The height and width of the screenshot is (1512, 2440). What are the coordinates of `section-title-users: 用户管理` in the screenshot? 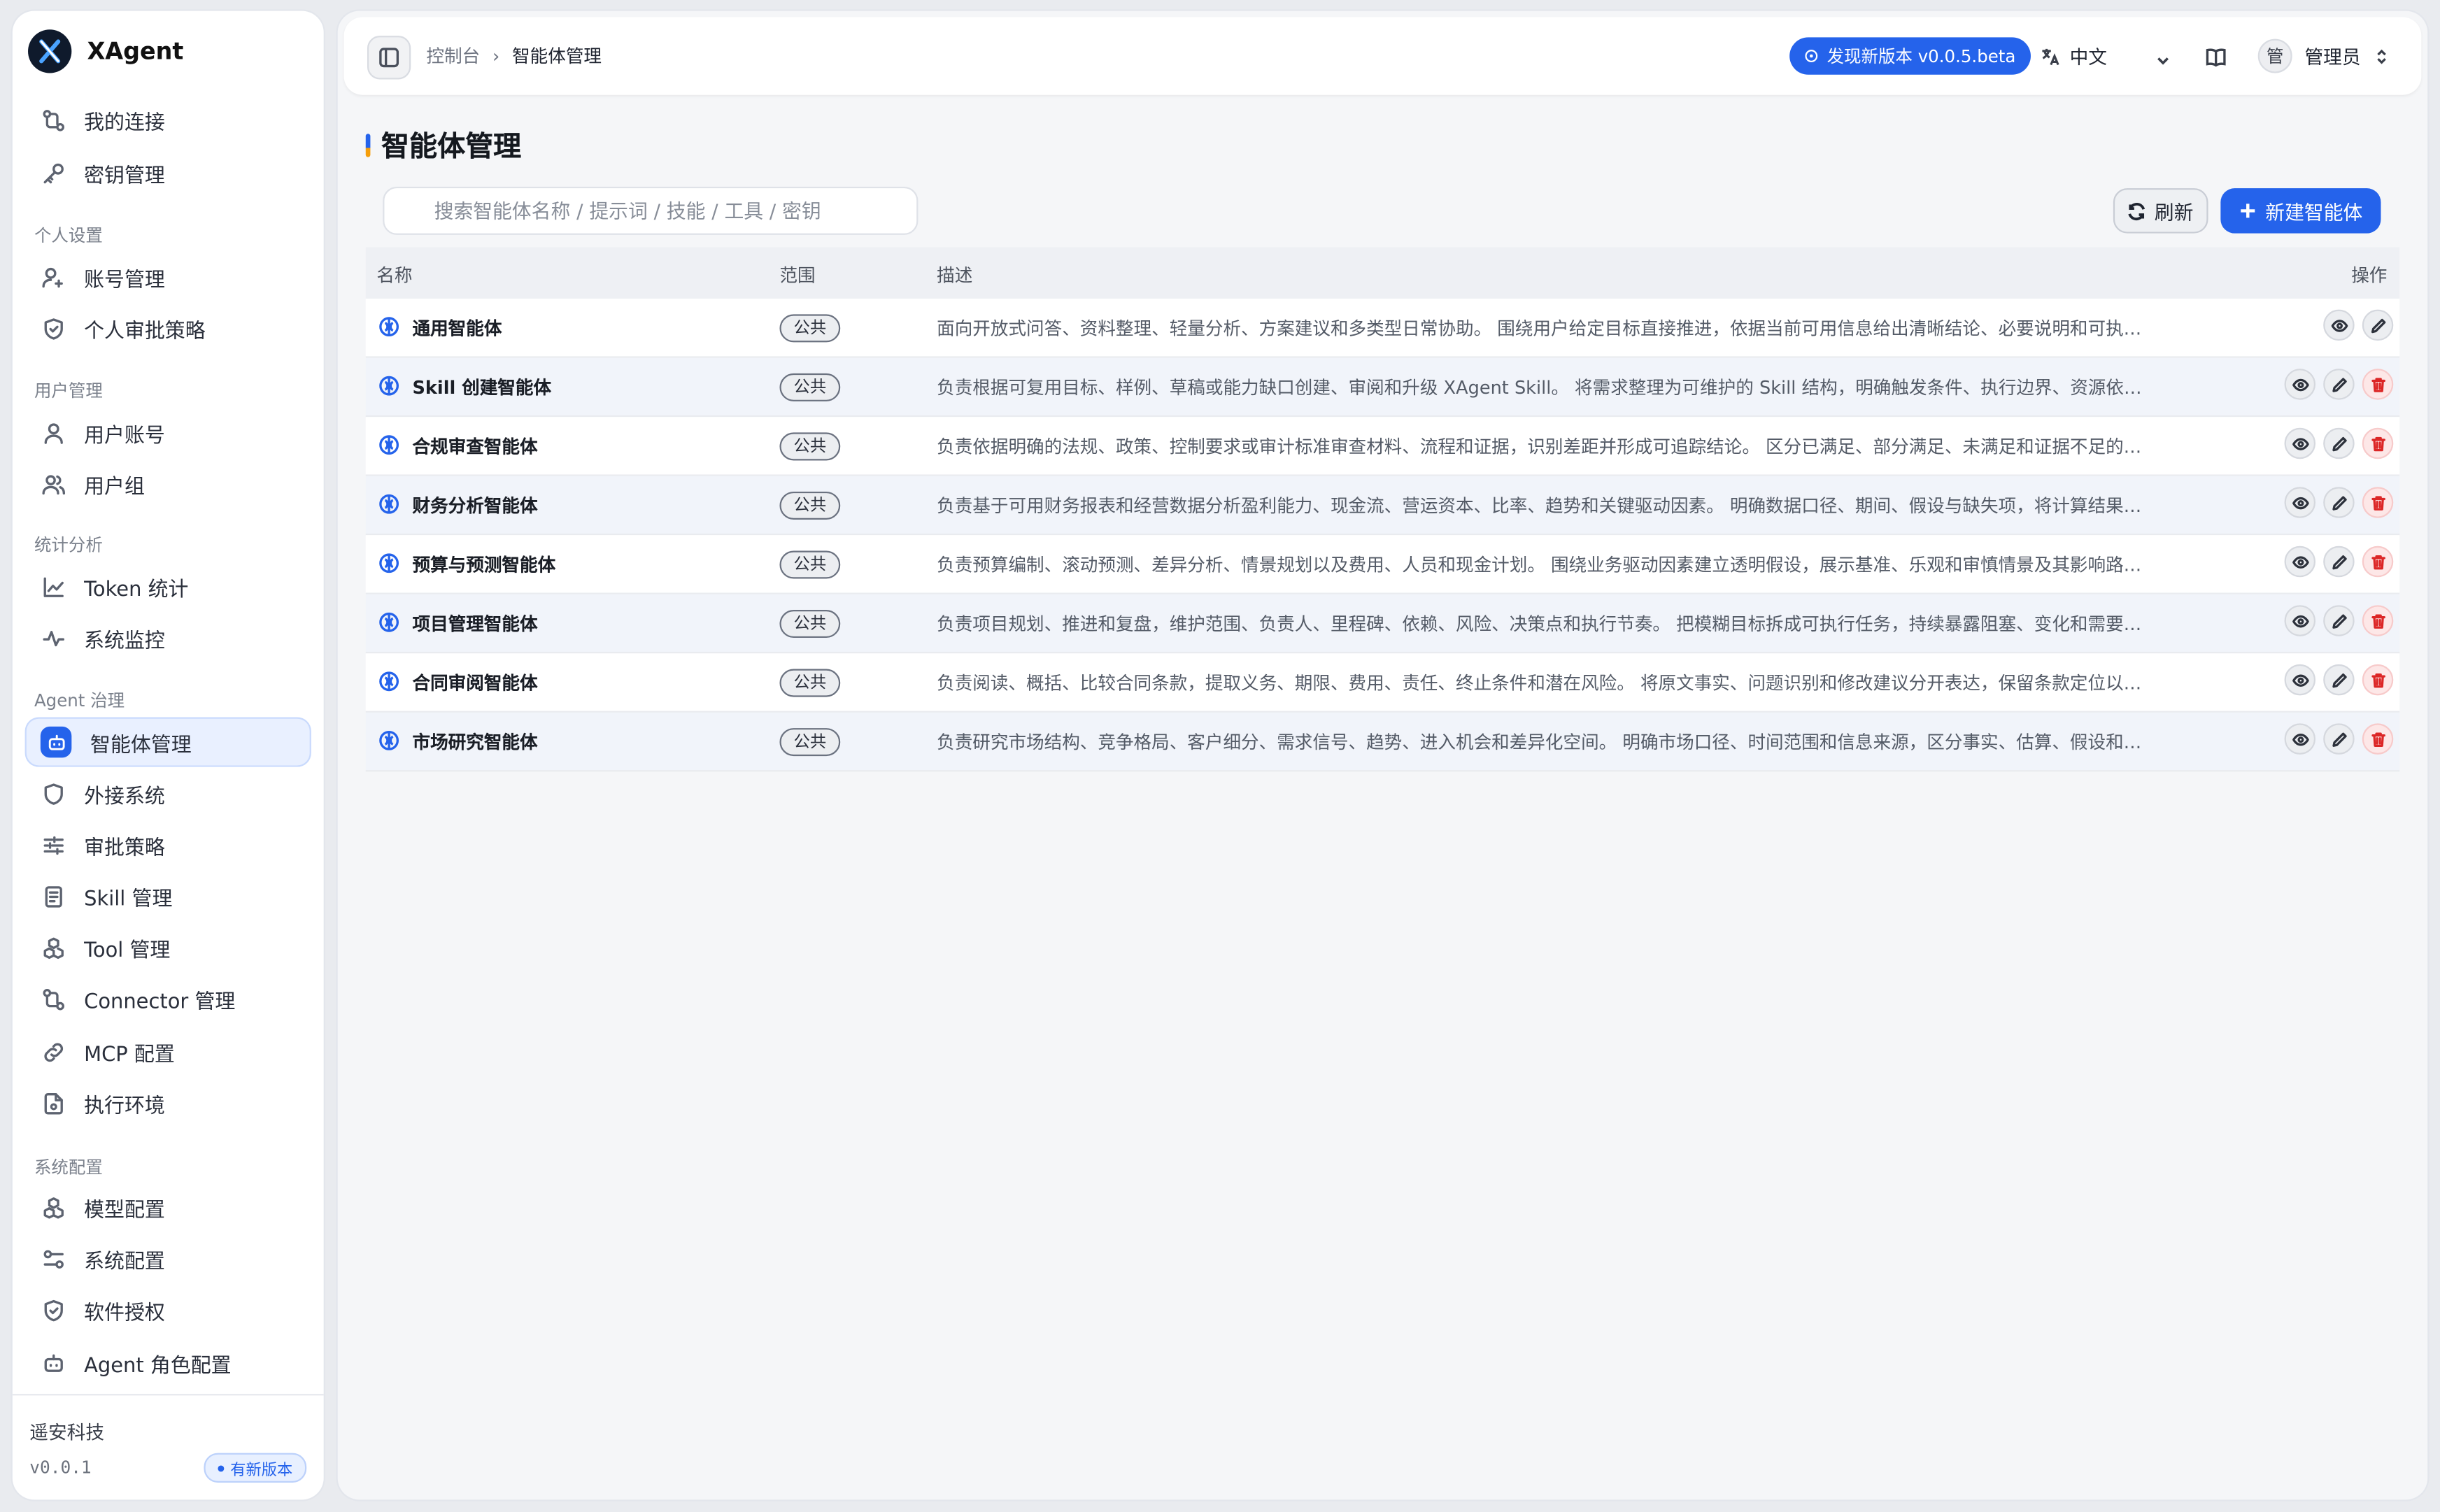 It's located at (68, 391).